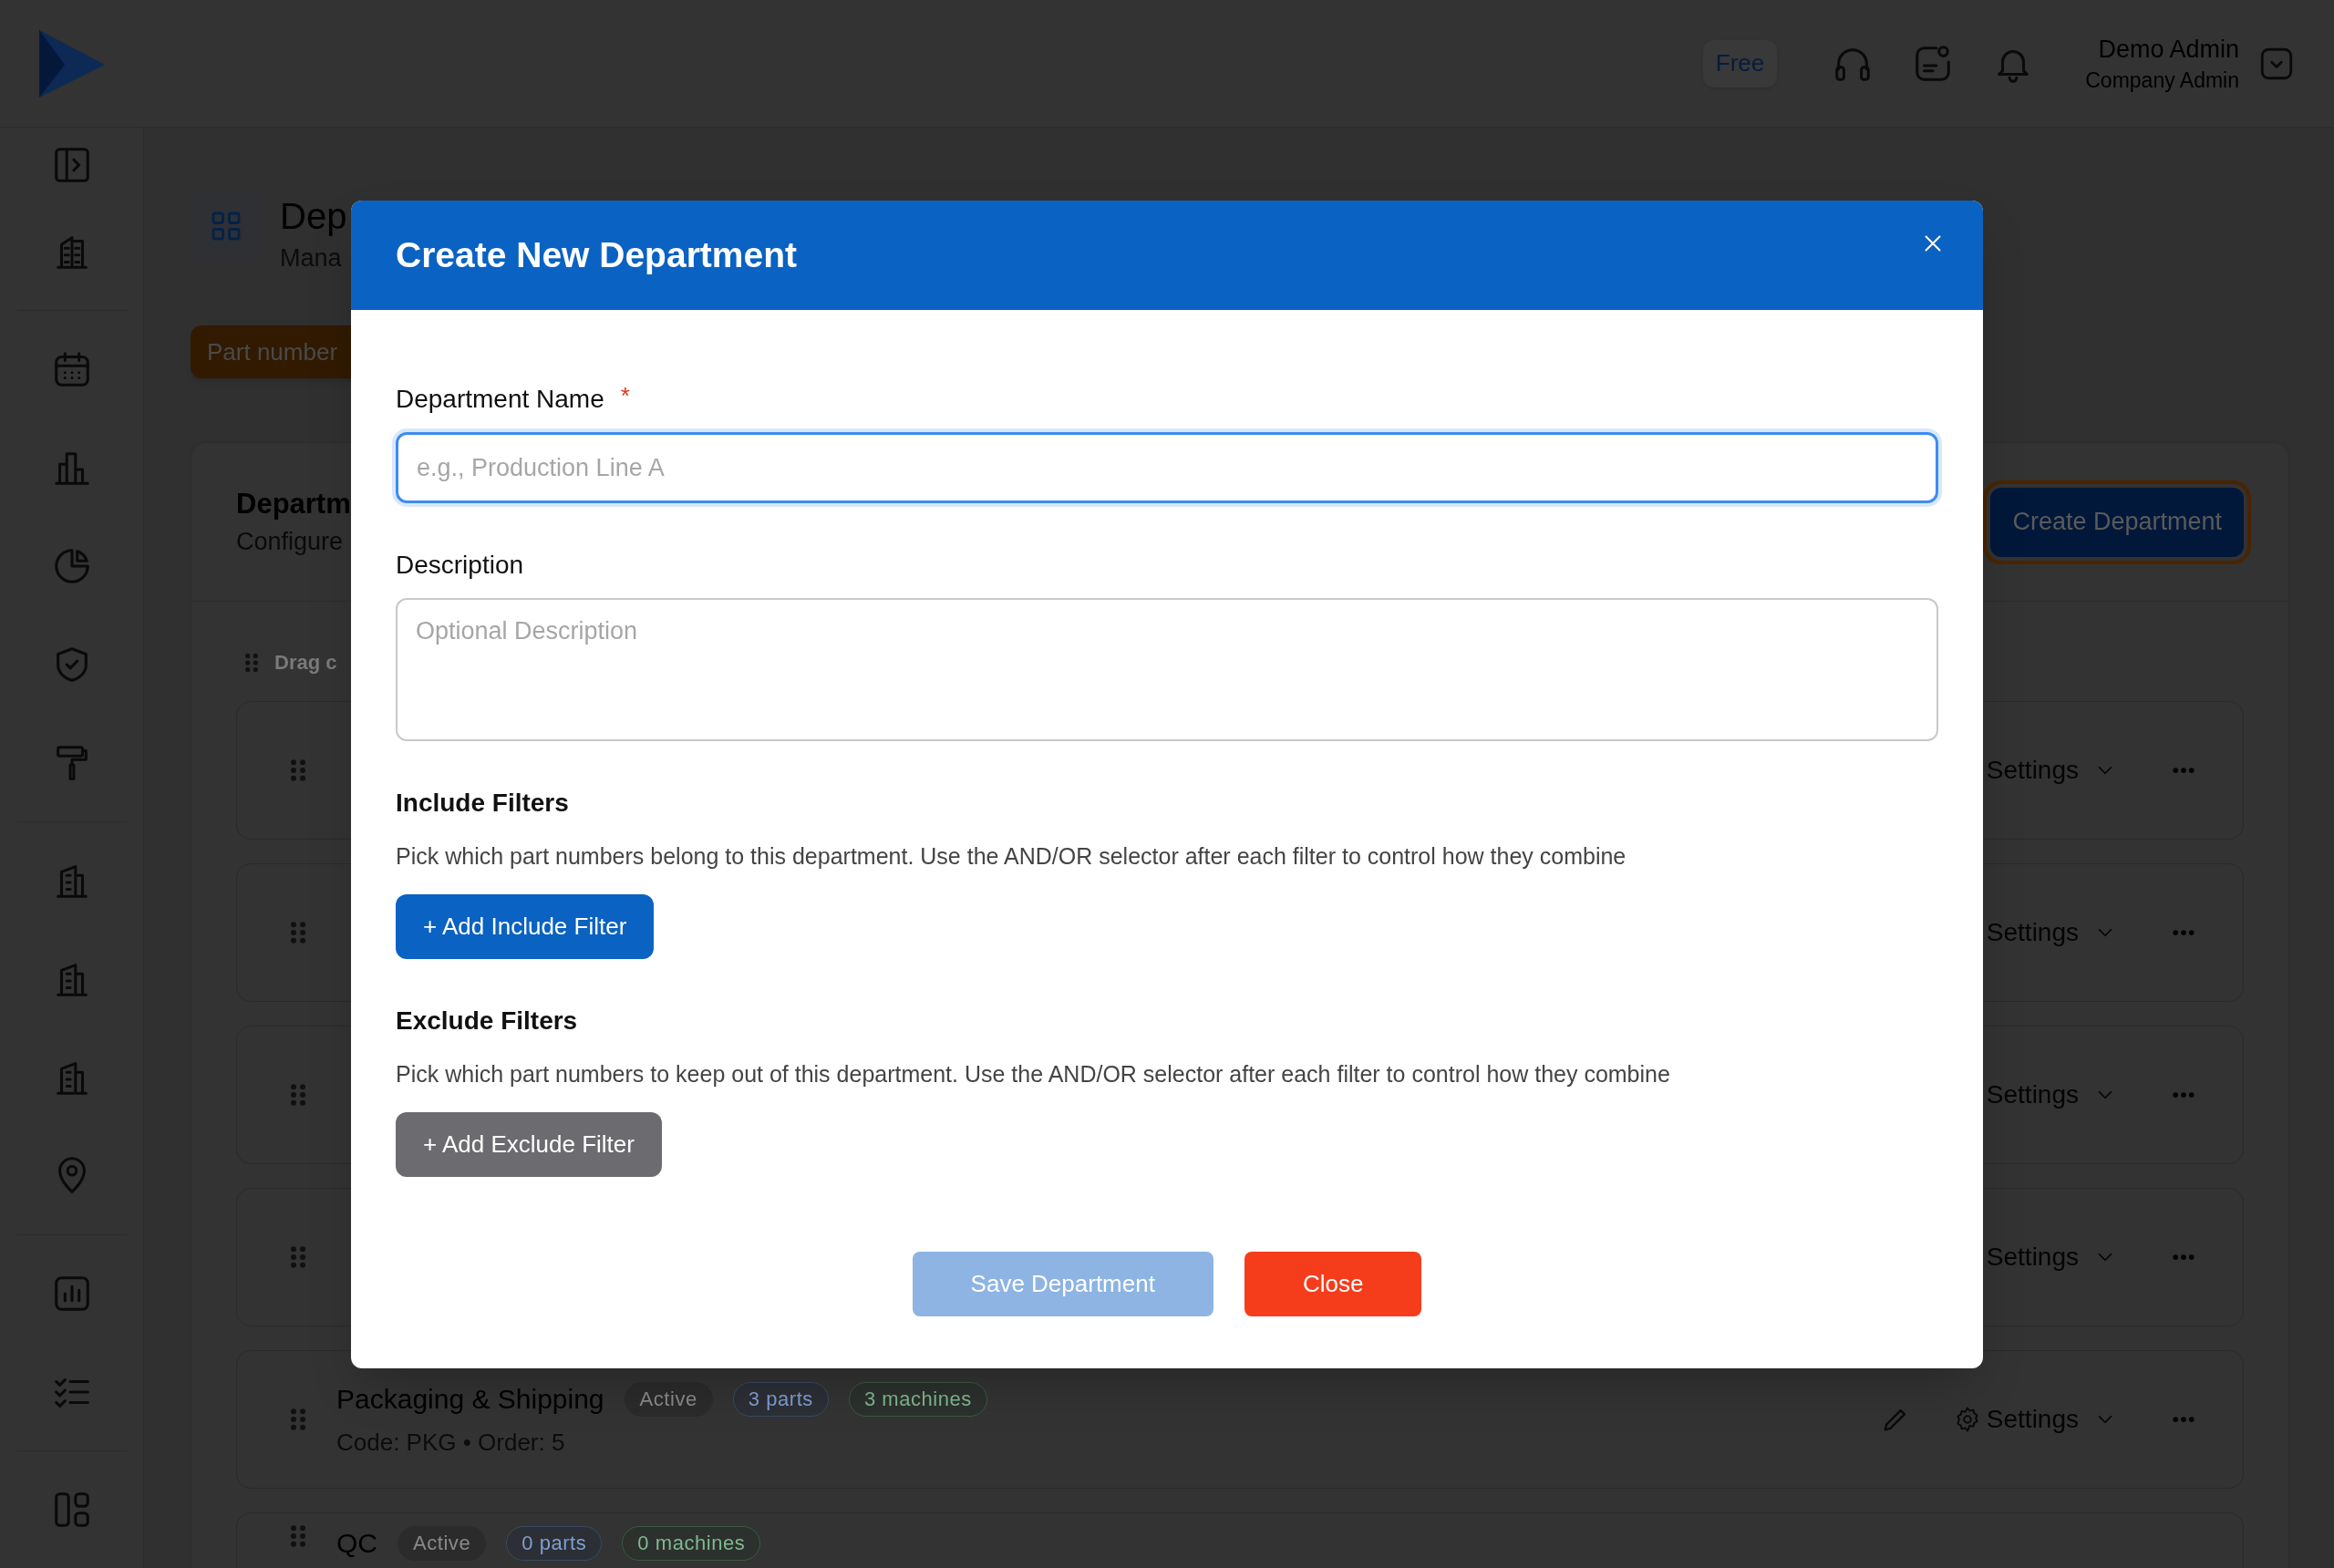 This screenshot has width=2334, height=1568. Describe the element at coordinates (305, 663) in the screenshot. I see `drag-hint: Drag c` at that location.